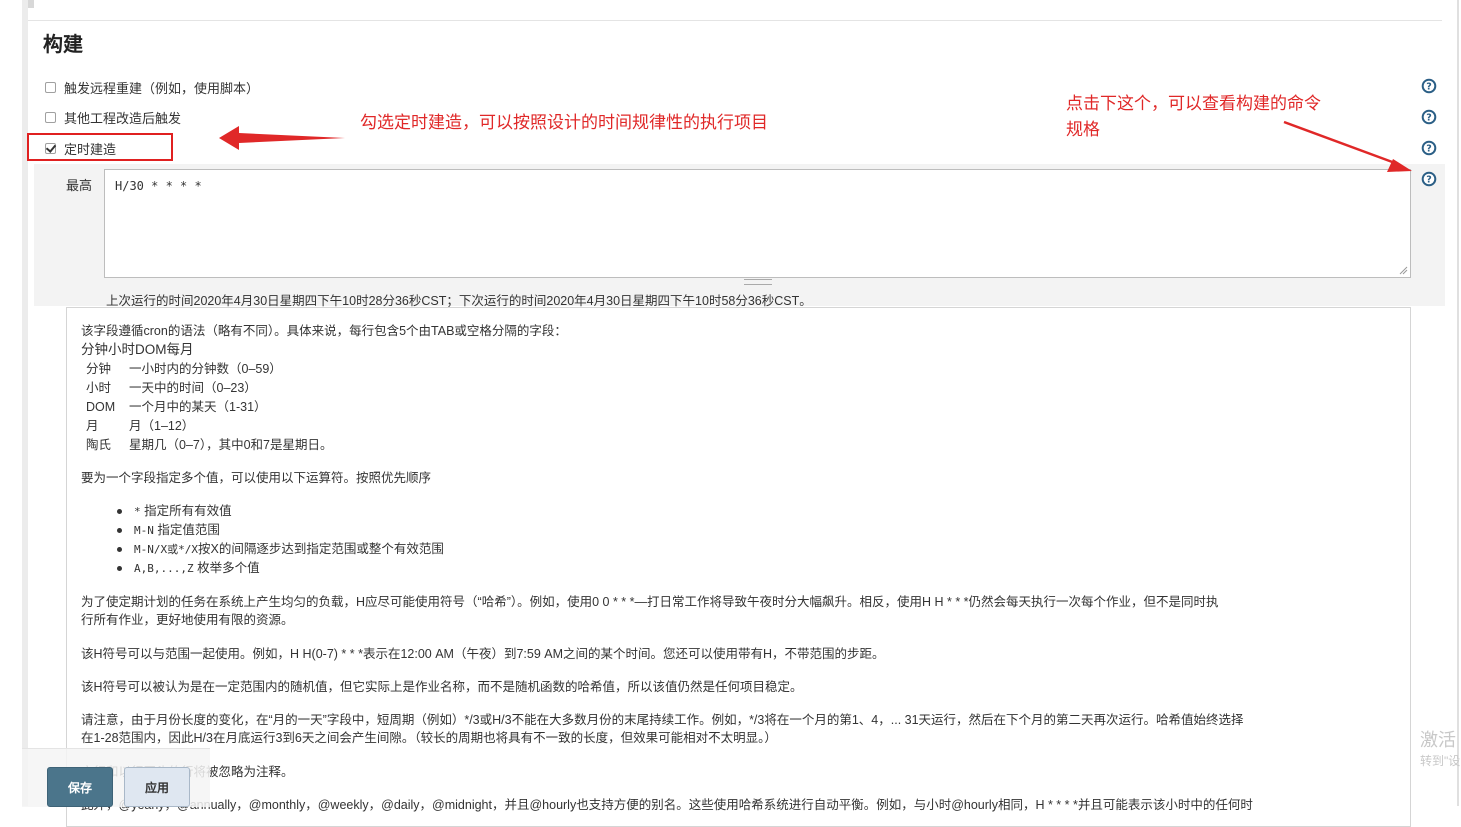  I want to click on left-arrow-icon, so click(282, 138).